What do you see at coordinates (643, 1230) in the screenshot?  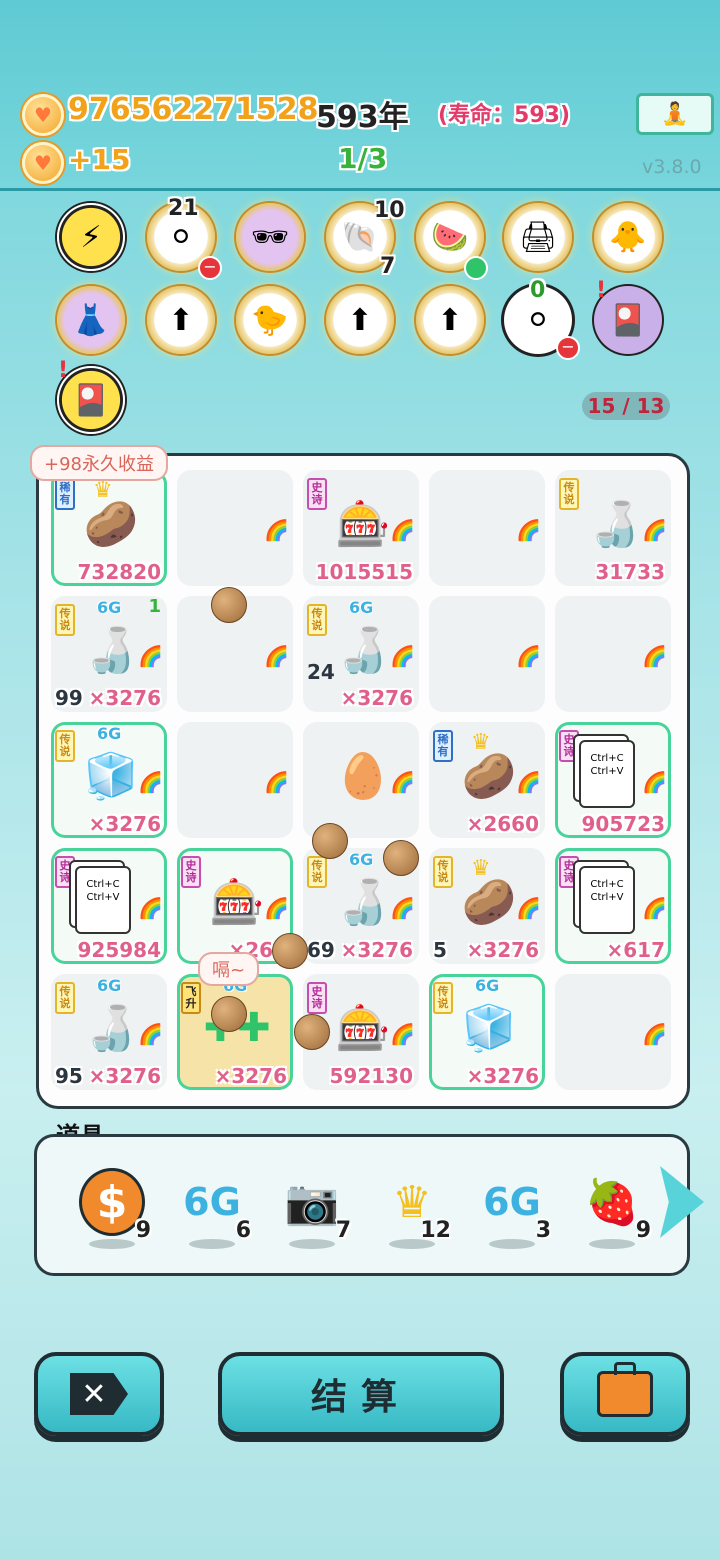 I see `tool-count: 9` at bounding box center [643, 1230].